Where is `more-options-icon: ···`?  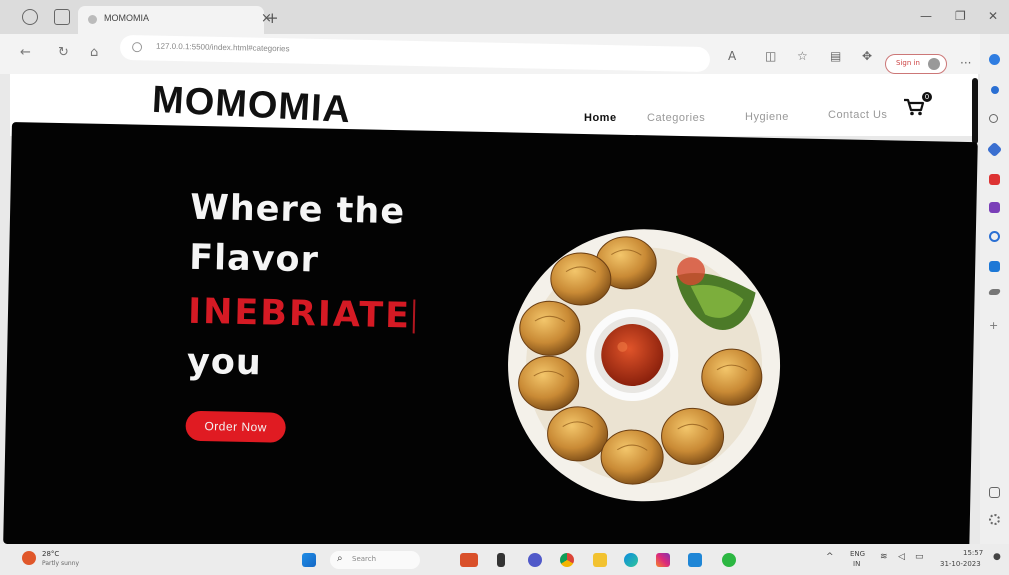
more-options-icon: ··· is located at coordinates (965, 63).